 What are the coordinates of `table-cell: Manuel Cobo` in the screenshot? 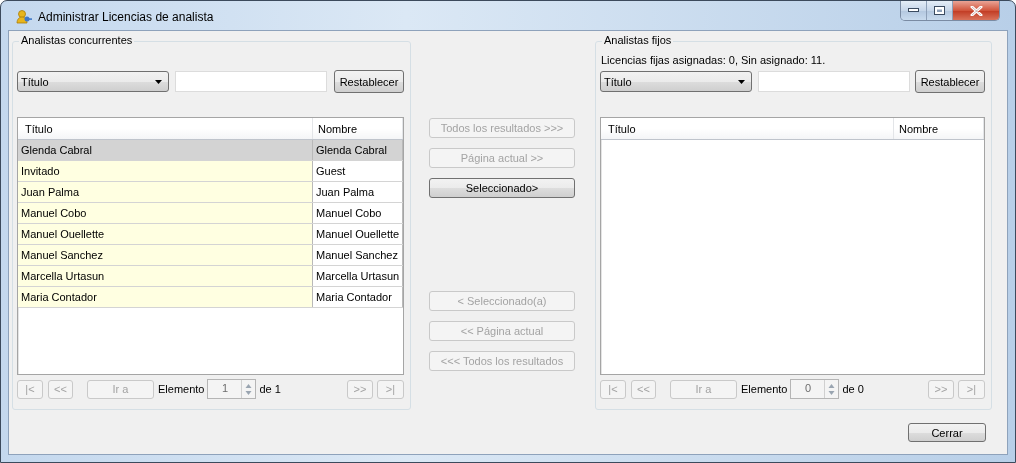 It's located at (165, 213).